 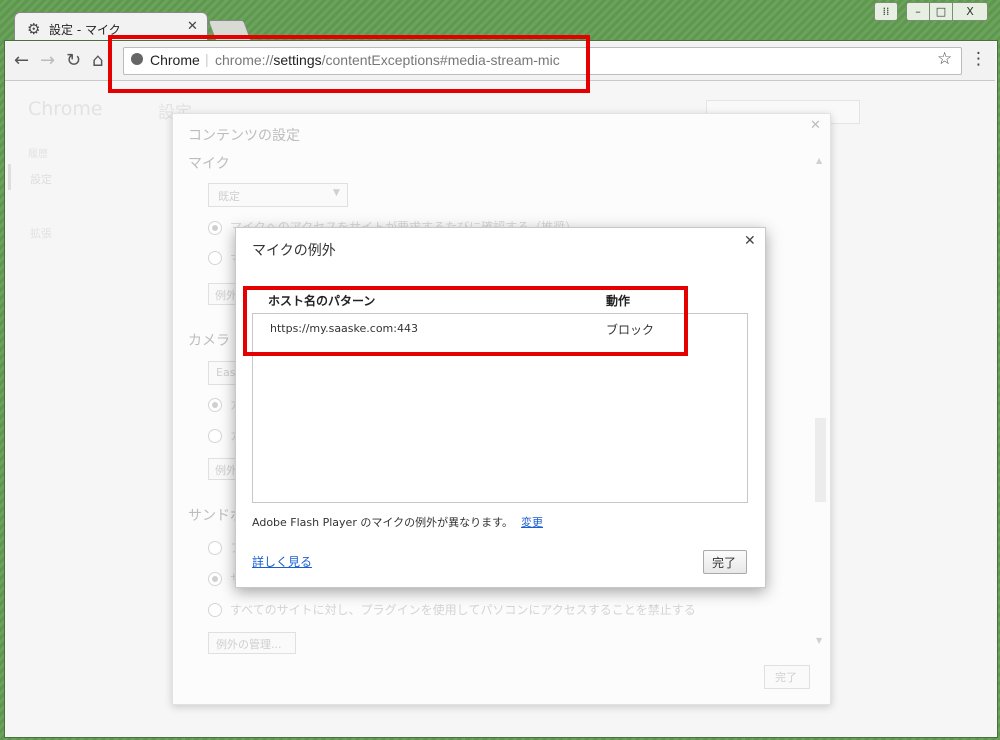 I want to click on tab-close-icon: ✕, so click(x=192, y=26).